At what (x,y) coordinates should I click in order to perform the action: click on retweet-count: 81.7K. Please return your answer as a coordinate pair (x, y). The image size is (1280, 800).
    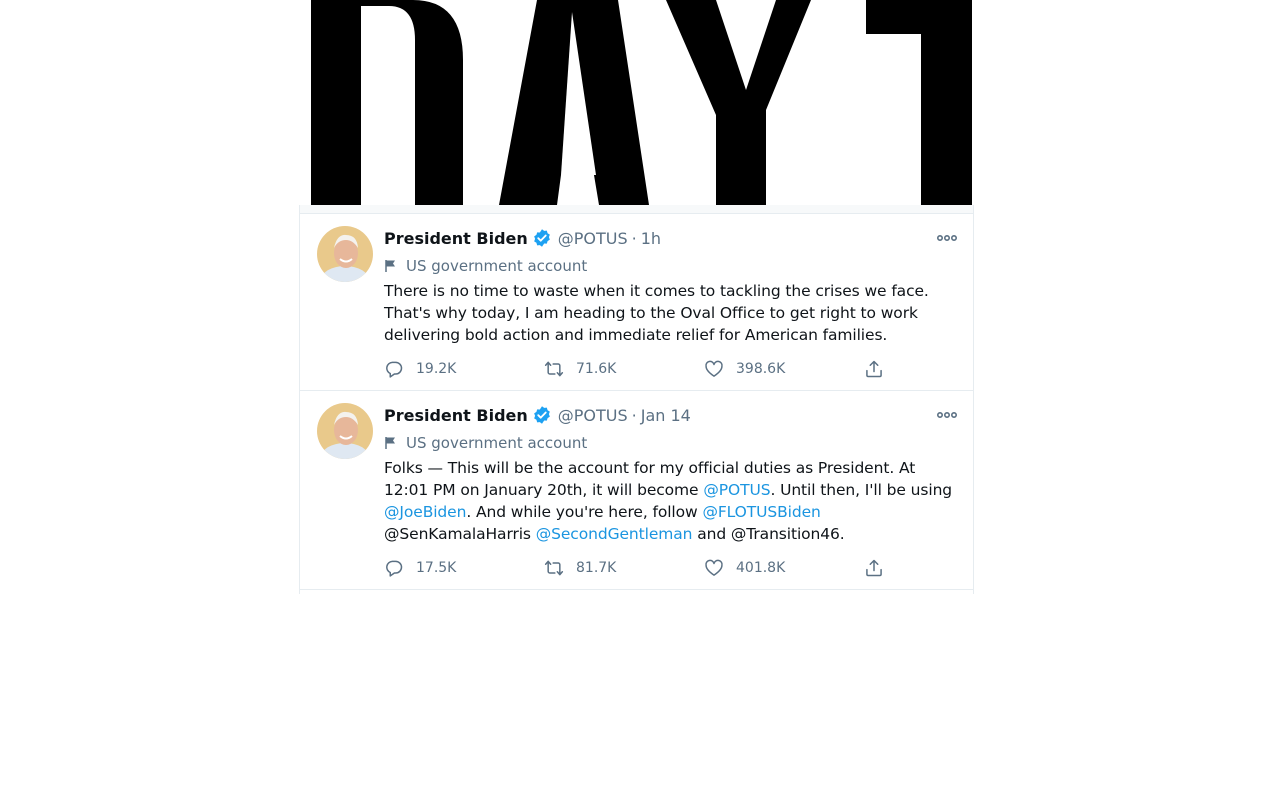
    Looking at the image, I should click on (596, 568).